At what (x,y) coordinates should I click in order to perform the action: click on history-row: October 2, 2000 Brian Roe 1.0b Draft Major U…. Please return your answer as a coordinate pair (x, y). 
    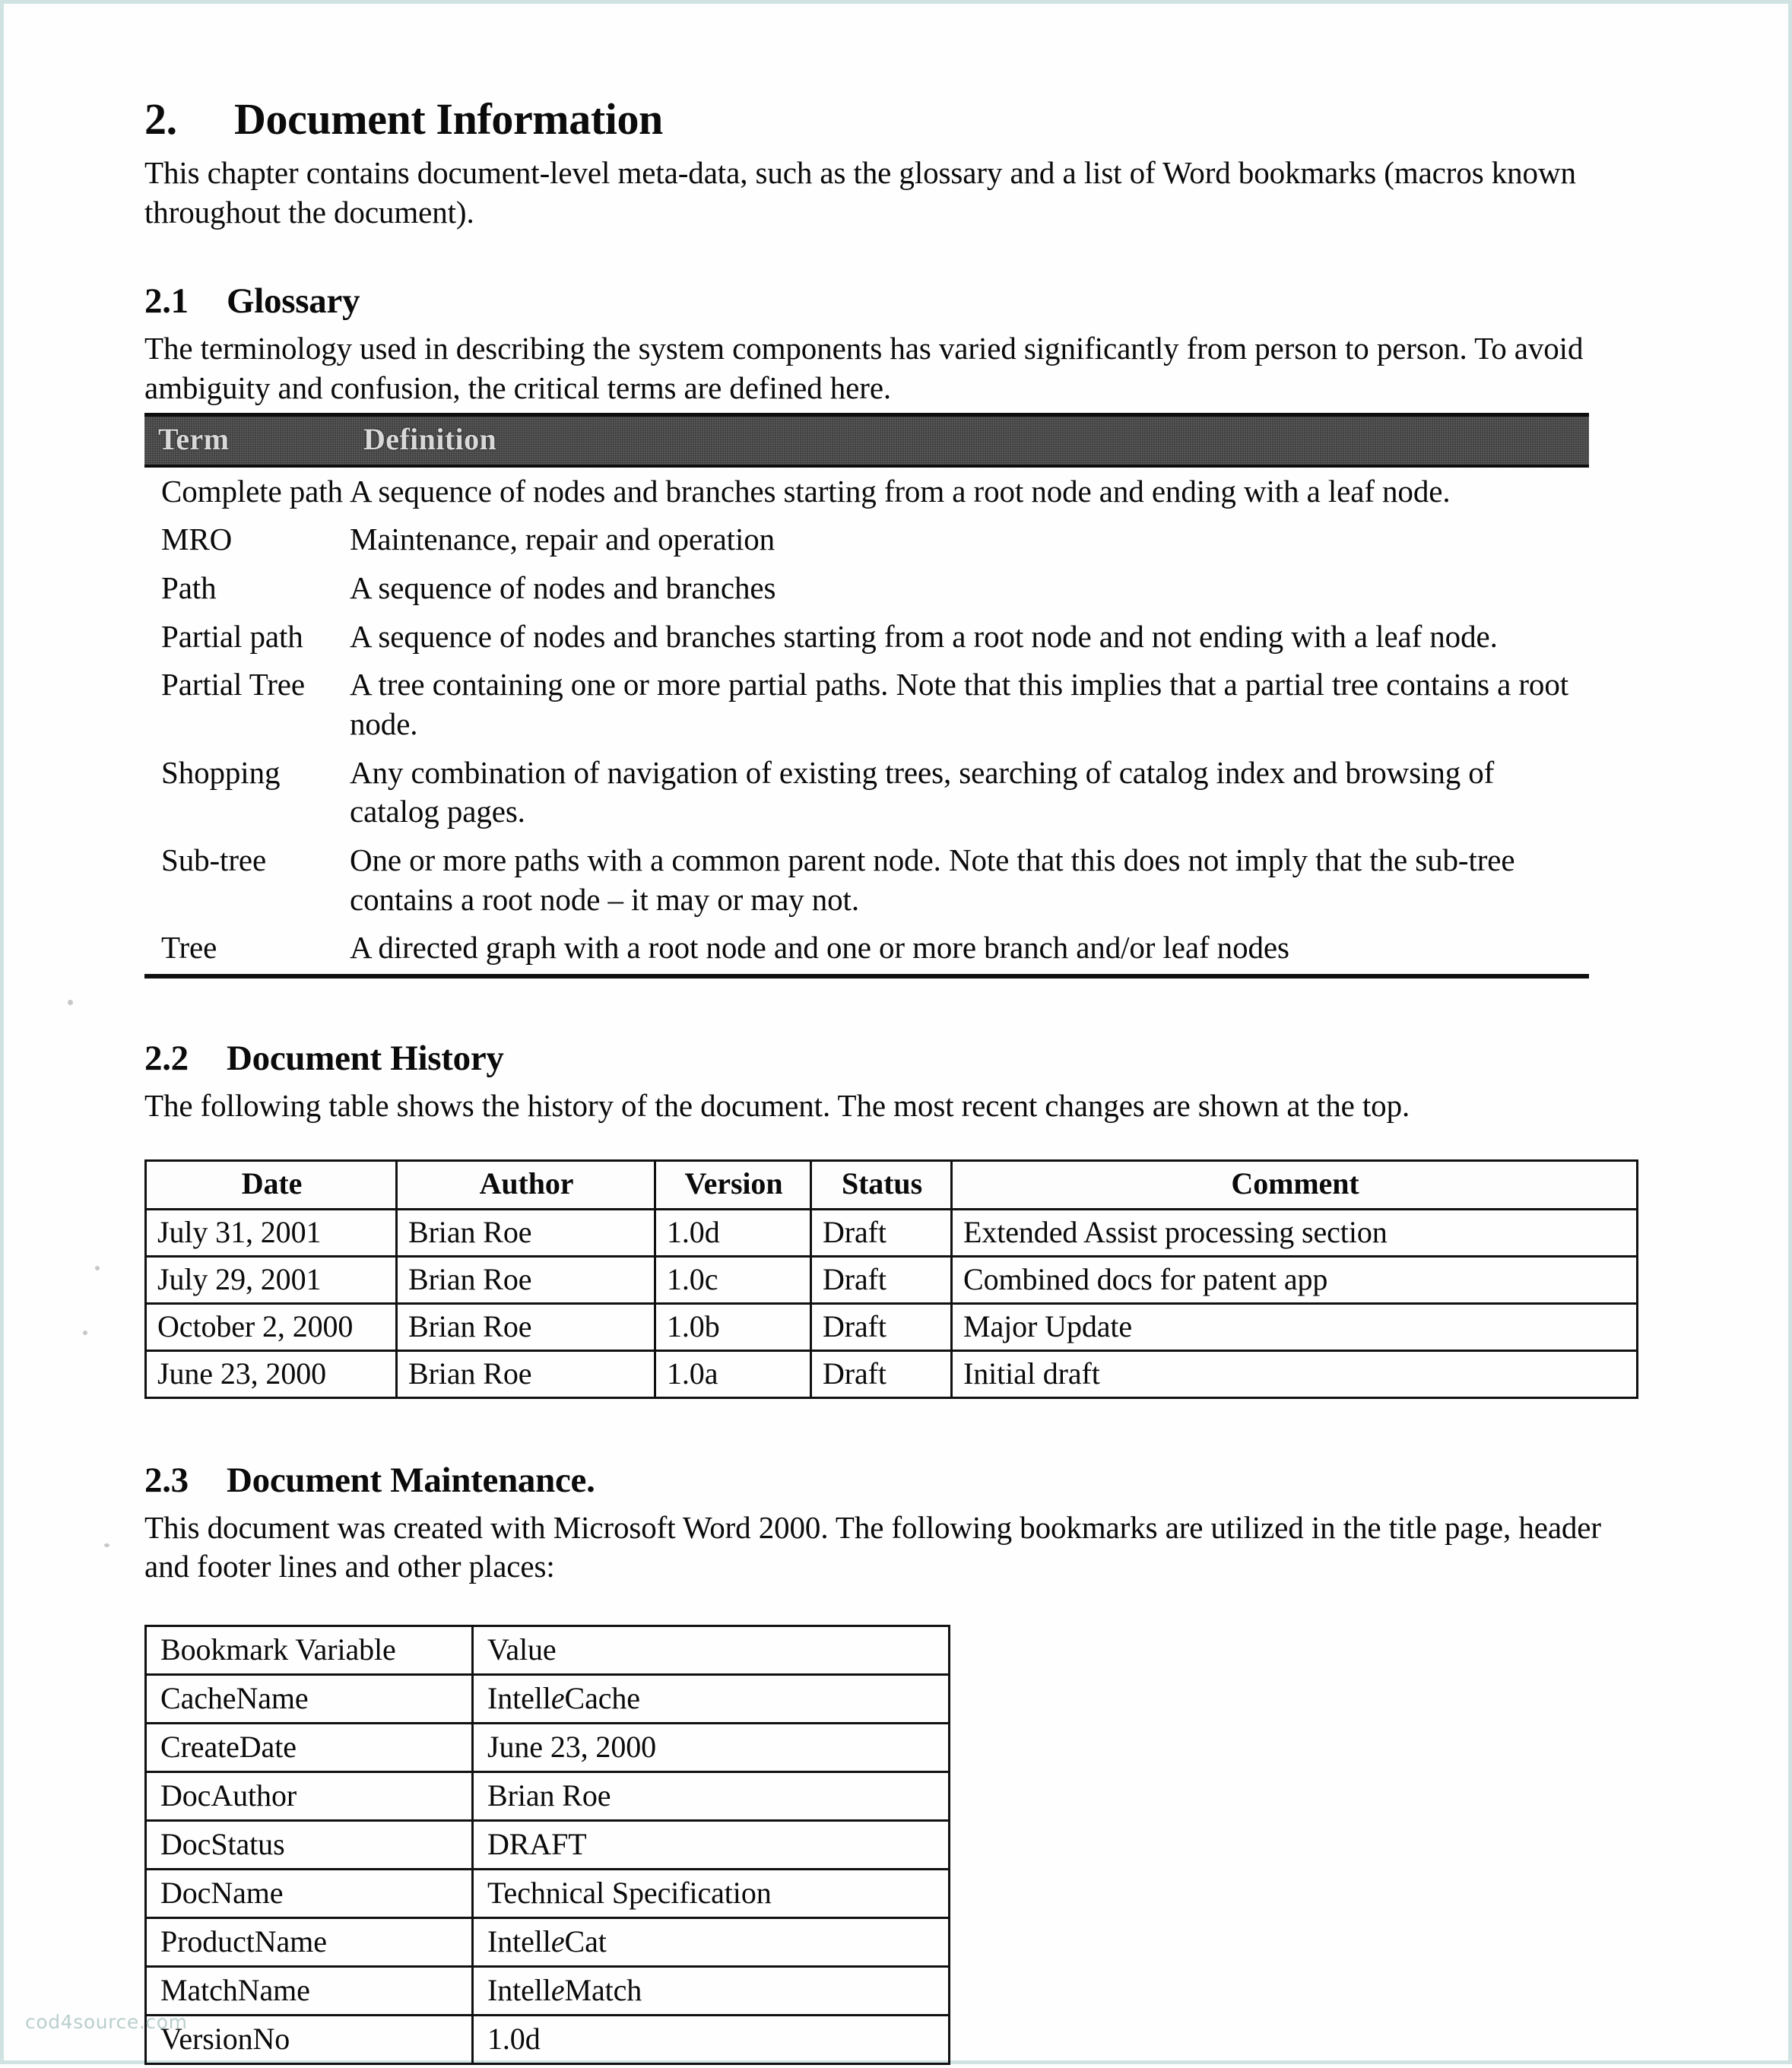
    Looking at the image, I should click on (891, 1327).